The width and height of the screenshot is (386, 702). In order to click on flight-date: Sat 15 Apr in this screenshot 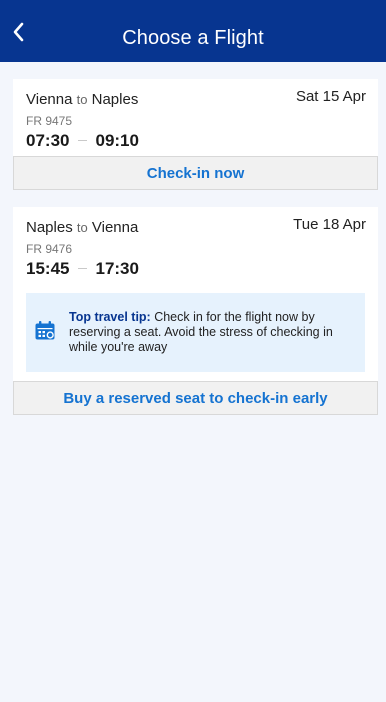, I will do `click(330, 96)`.